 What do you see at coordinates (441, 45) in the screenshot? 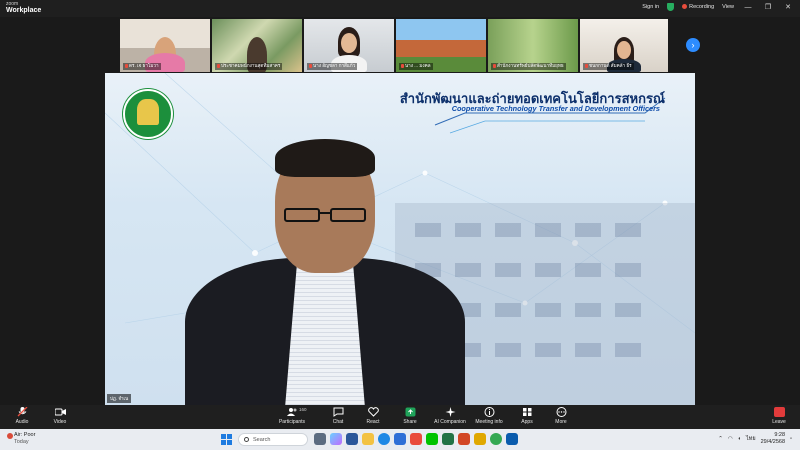
I see `participant-tile: นาง ... มงคล` at bounding box center [441, 45].